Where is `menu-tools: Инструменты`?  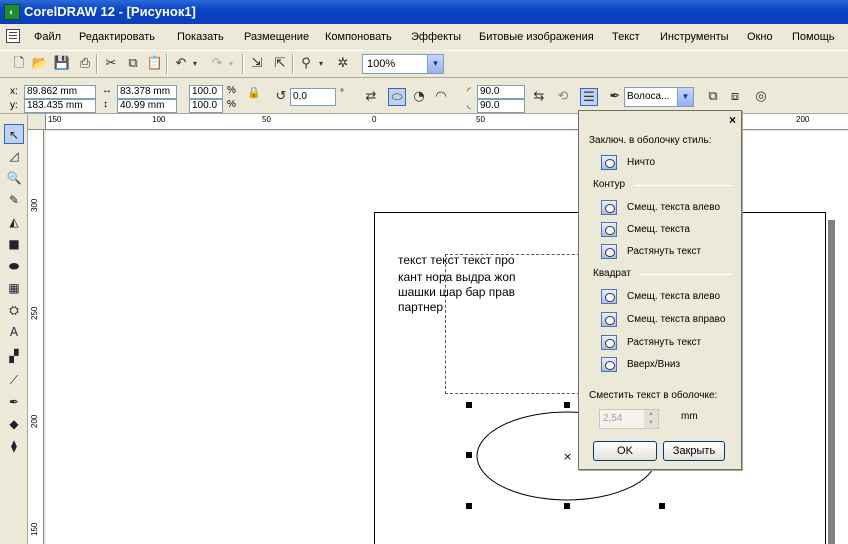
menu-tools: Инструменты is located at coordinates (694, 37).